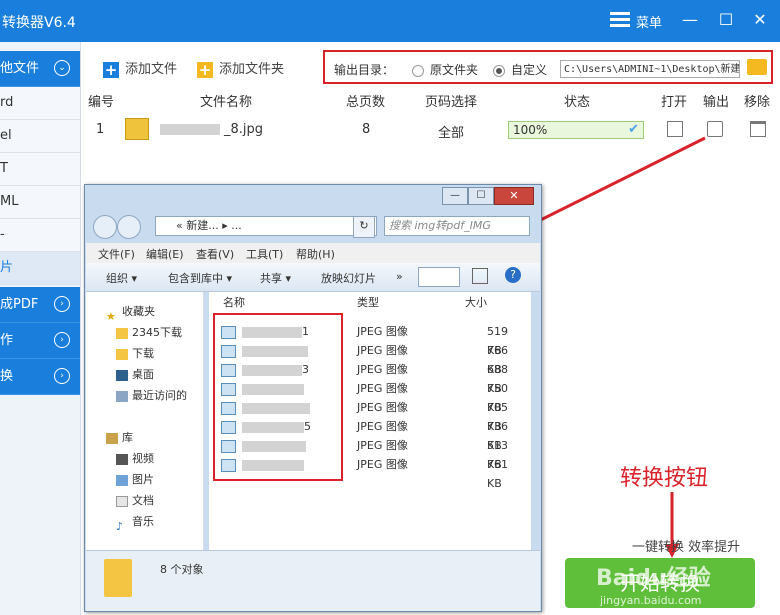 The image size is (780, 615). Describe the element at coordinates (315, 254) in the screenshot. I see `menu-help: 帮助(H)` at that location.